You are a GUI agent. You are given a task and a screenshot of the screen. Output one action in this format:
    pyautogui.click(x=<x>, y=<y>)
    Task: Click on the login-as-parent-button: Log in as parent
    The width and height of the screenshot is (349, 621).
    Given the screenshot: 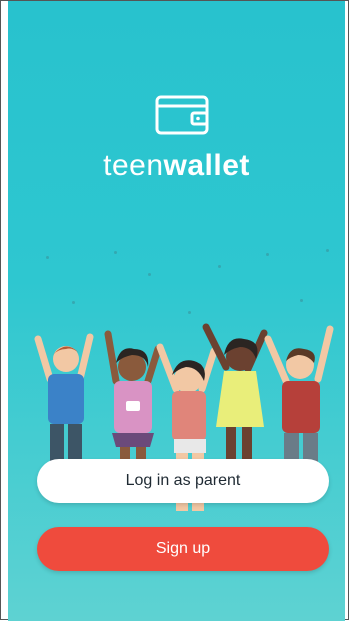 What is the action you would take?
    pyautogui.click(x=183, y=481)
    